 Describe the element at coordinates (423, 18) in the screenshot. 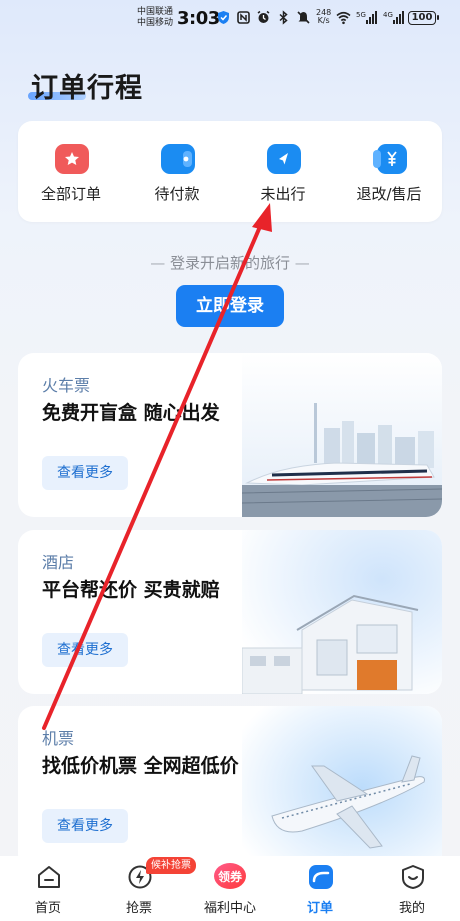

I see `battery-indicator: 100` at that location.